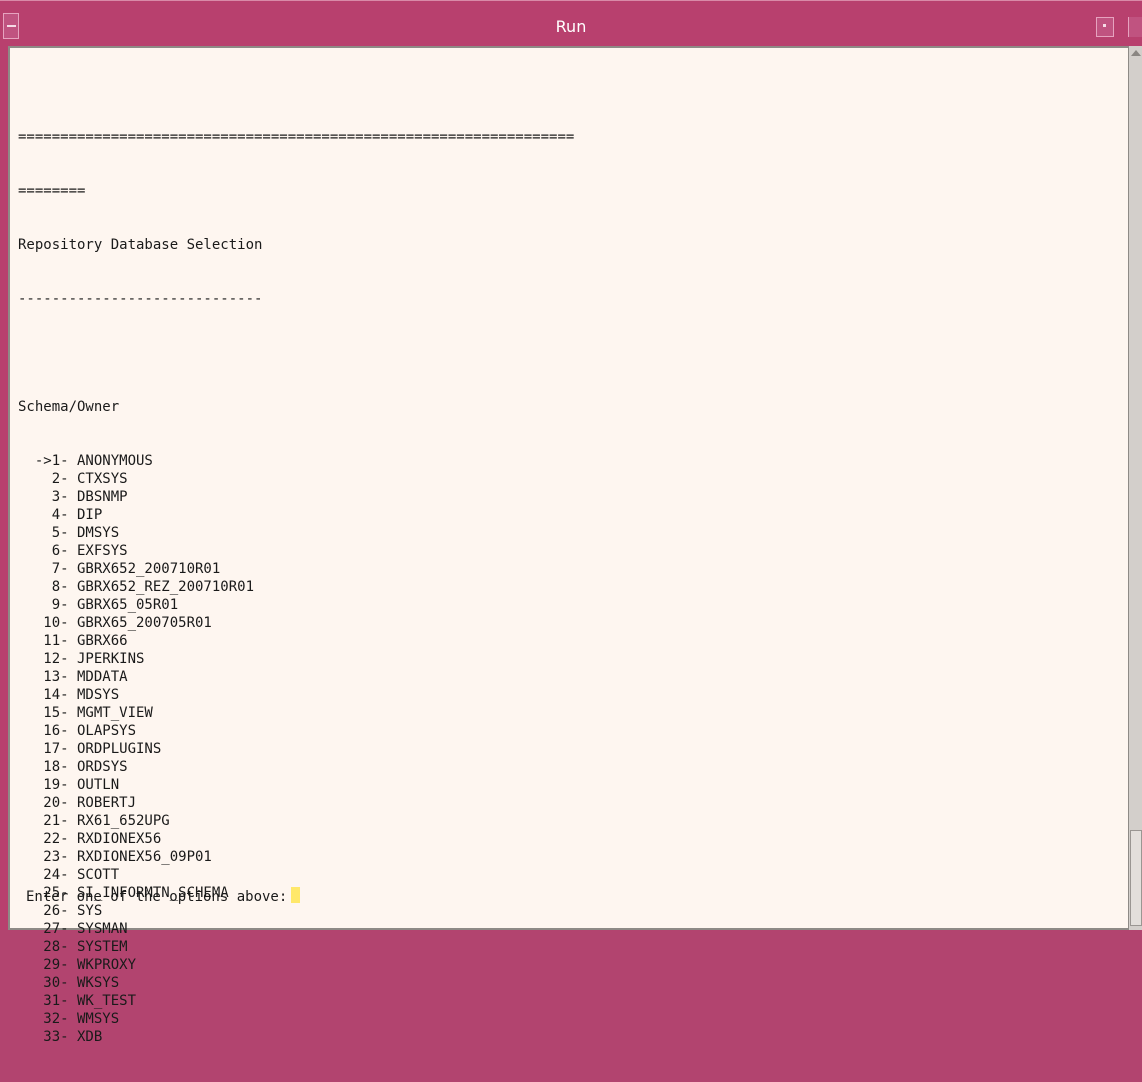  What do you see at coordinates (90, 749) in the screenshot?
I see `schema-option: 17- ORDPLUGINS` at bounding box center [90, 749].